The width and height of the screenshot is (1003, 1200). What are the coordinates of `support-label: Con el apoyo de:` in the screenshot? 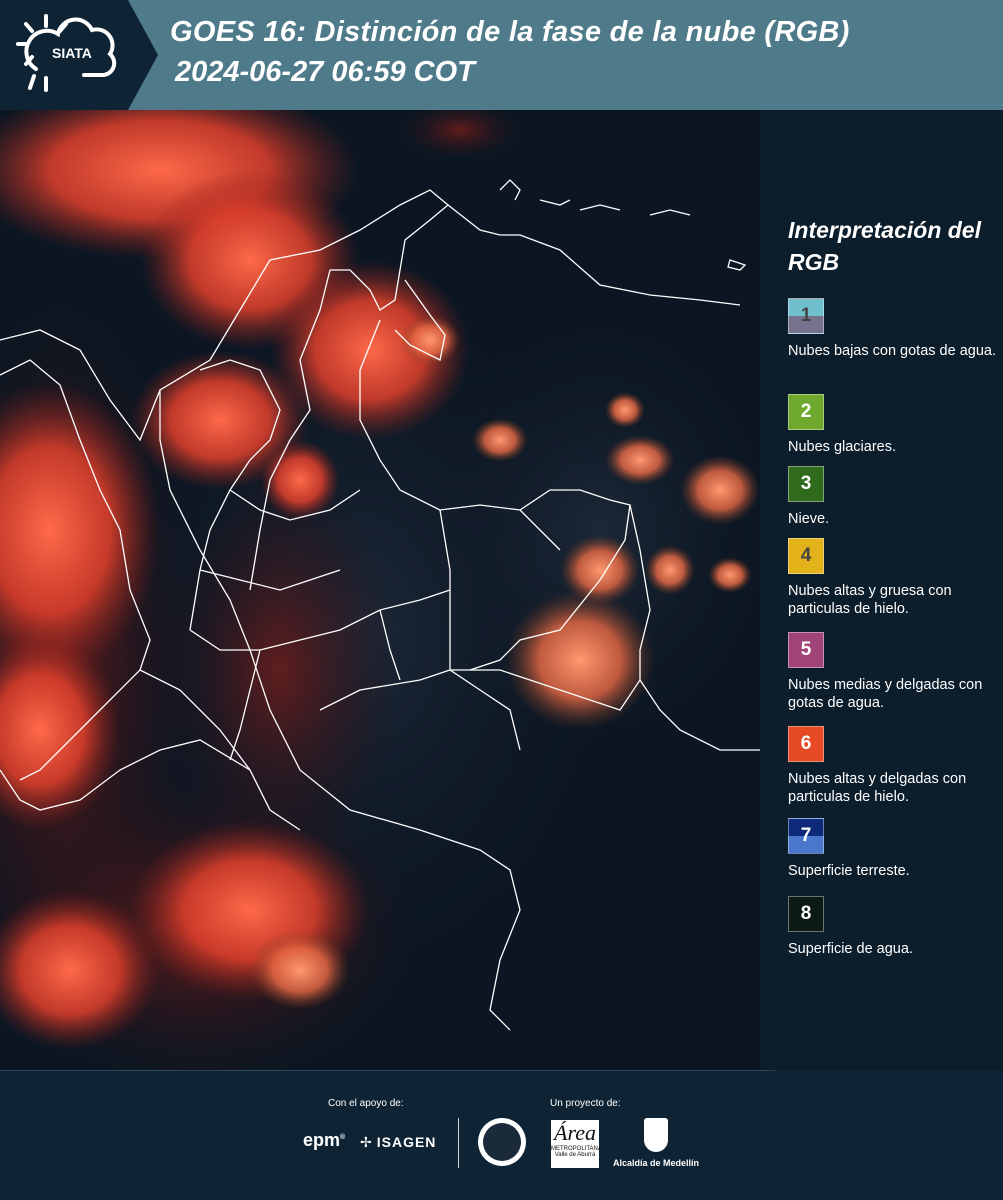 It's located at (366, 1103).